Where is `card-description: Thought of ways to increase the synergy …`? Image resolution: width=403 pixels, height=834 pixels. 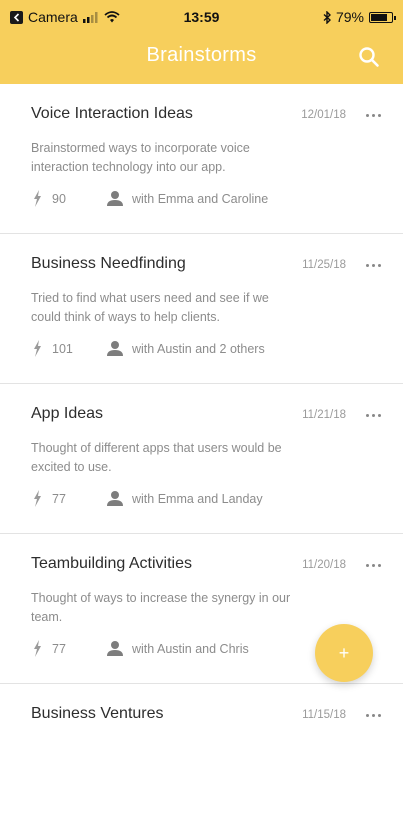
card-description: Thought of ways to increase the synergy … is located at coordinates (161, 607).